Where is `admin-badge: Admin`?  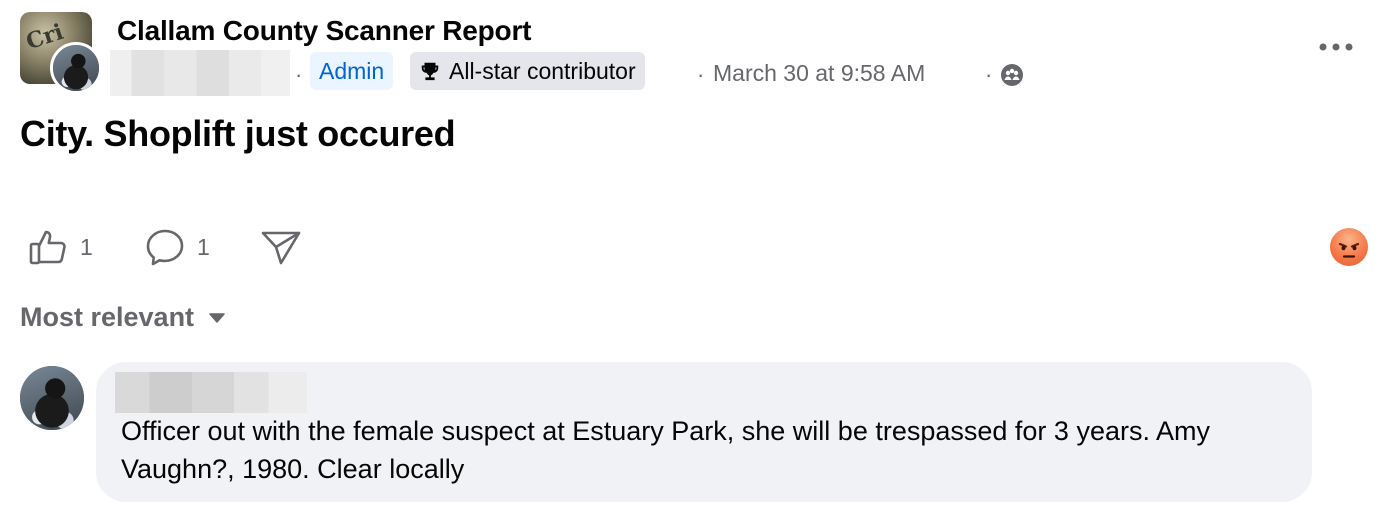 admin-badge: Admin is located at coordinates (352, 71).